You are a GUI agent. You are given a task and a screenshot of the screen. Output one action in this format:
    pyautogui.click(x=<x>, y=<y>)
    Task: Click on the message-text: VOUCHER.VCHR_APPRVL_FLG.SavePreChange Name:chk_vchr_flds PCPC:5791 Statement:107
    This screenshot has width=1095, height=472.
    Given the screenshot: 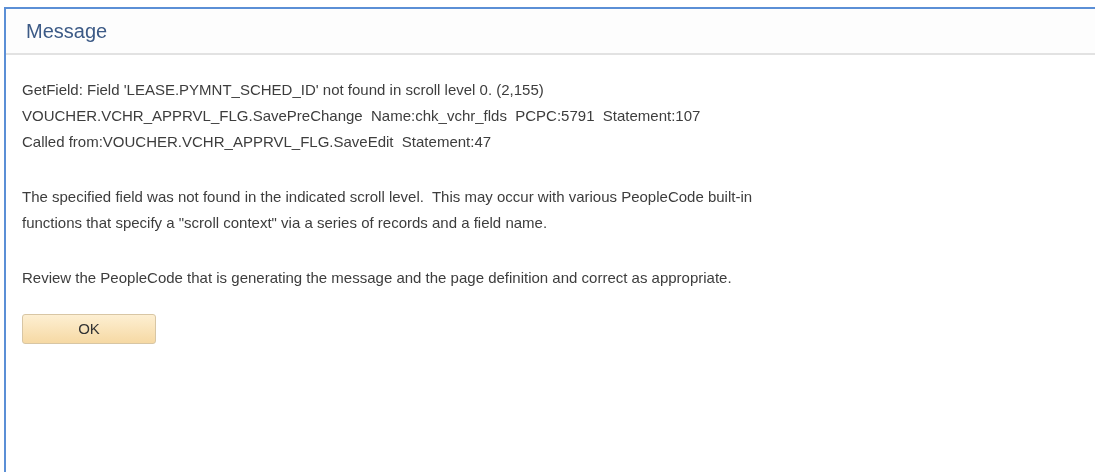 What is the action you would take?
    pyautogui.click(x=362, y=116)
    